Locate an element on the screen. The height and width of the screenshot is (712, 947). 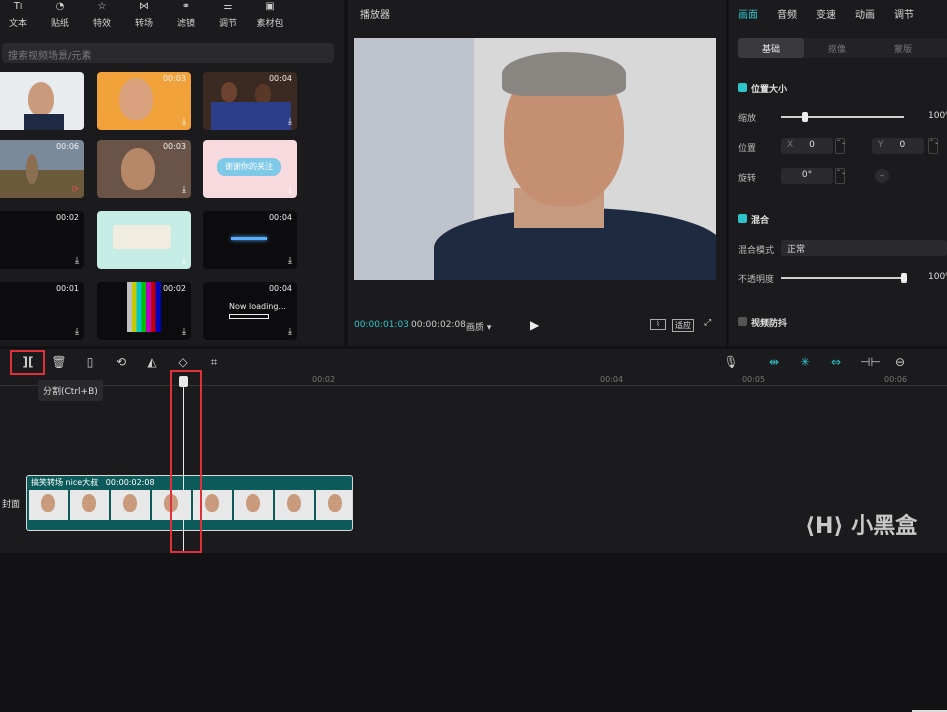
search-input: 搜索视频场景/元素 is located at coordinates (168, 53).